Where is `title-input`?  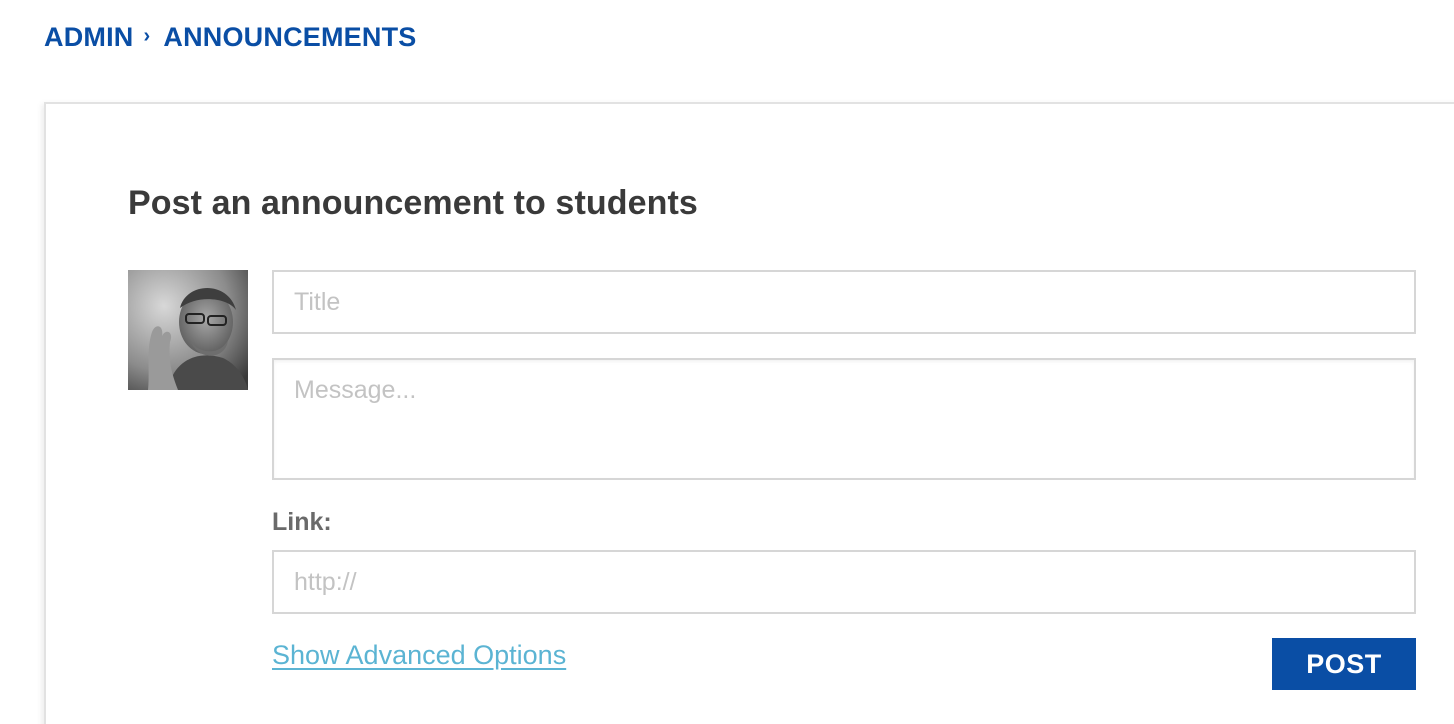 title-input is located at coordinates (844, 302).